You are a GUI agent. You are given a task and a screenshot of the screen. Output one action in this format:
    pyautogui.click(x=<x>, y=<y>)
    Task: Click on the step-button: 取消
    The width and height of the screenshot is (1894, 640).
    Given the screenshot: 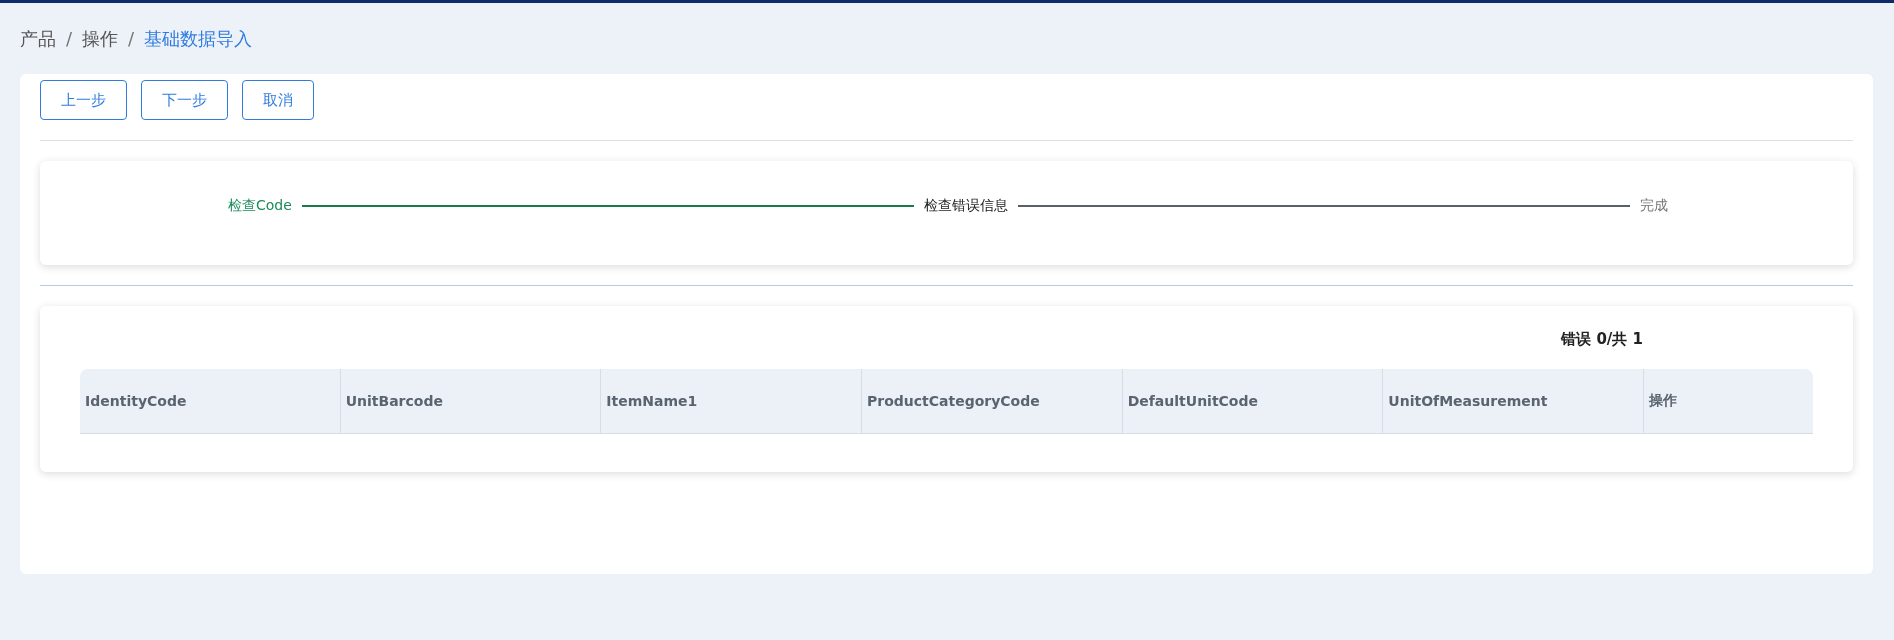 What is the action you would take?
    pyautogui.click(x=278, y=100)
    